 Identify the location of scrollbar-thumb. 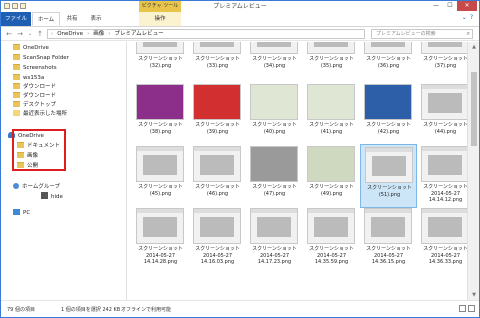
(474, 109).